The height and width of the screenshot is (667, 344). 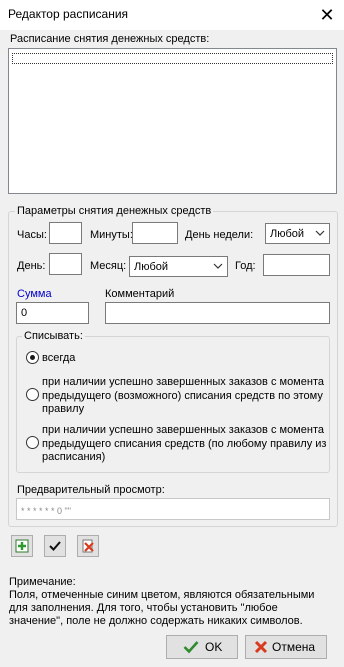 I want to click on delete-button, so click(x=88, y=546).